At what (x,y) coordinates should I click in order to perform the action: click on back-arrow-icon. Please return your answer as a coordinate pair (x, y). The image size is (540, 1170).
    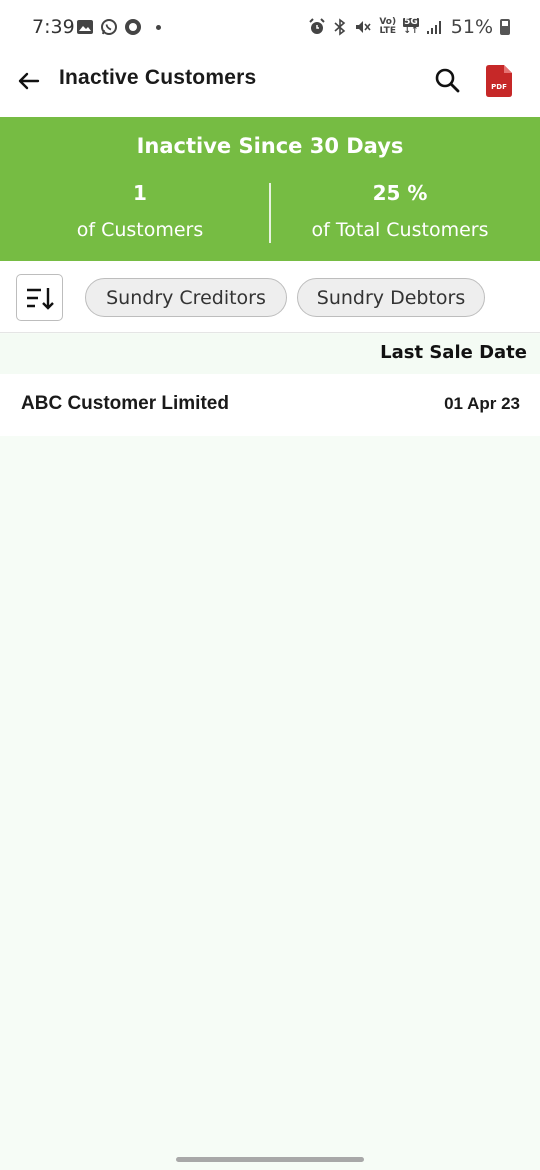
    Looking at the image, I should click on (29, 81).